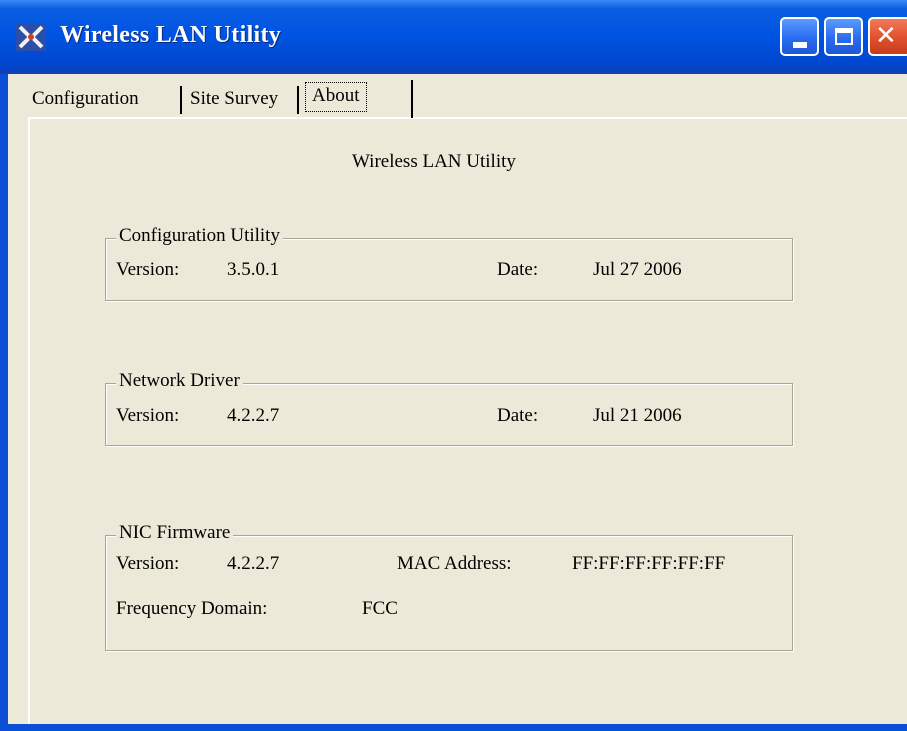  I want to click on window-bottom-border, so click(453, 727).